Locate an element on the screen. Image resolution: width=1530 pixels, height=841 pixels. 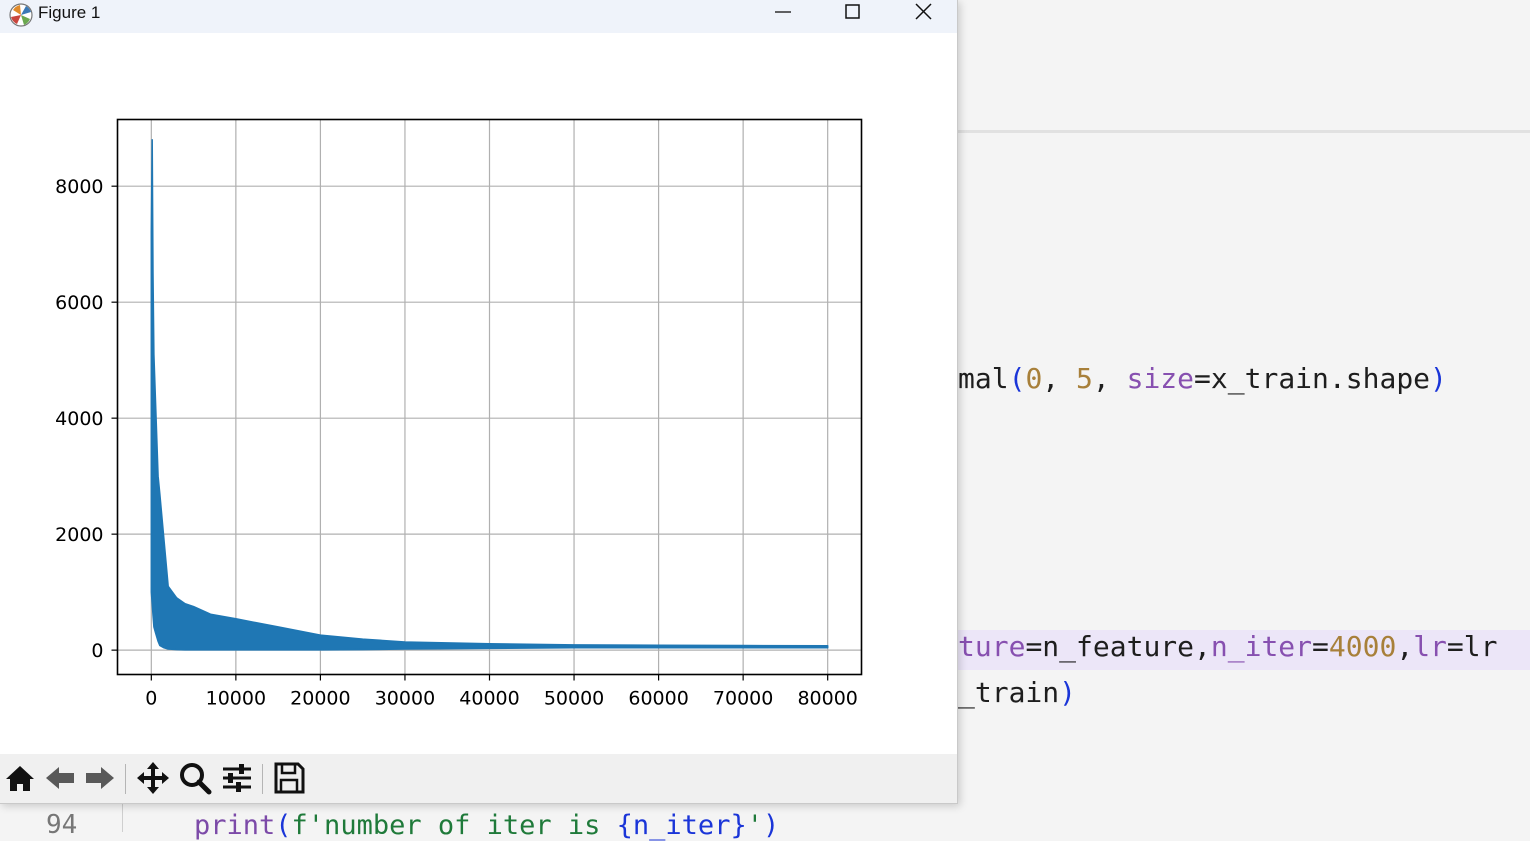
code-token: print is located at coordinates (235, 825).